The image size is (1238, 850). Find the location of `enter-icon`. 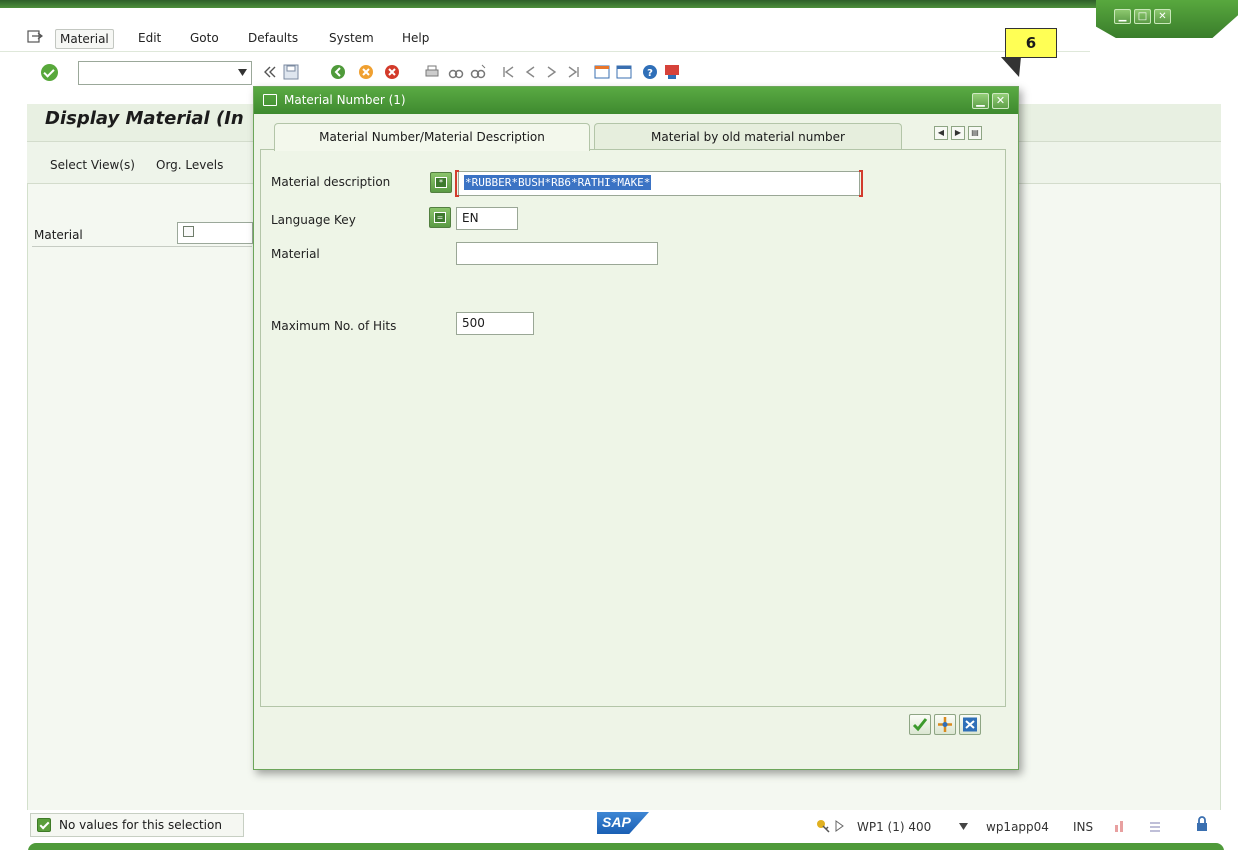

enter-icon is located at coordinates (49, 72).